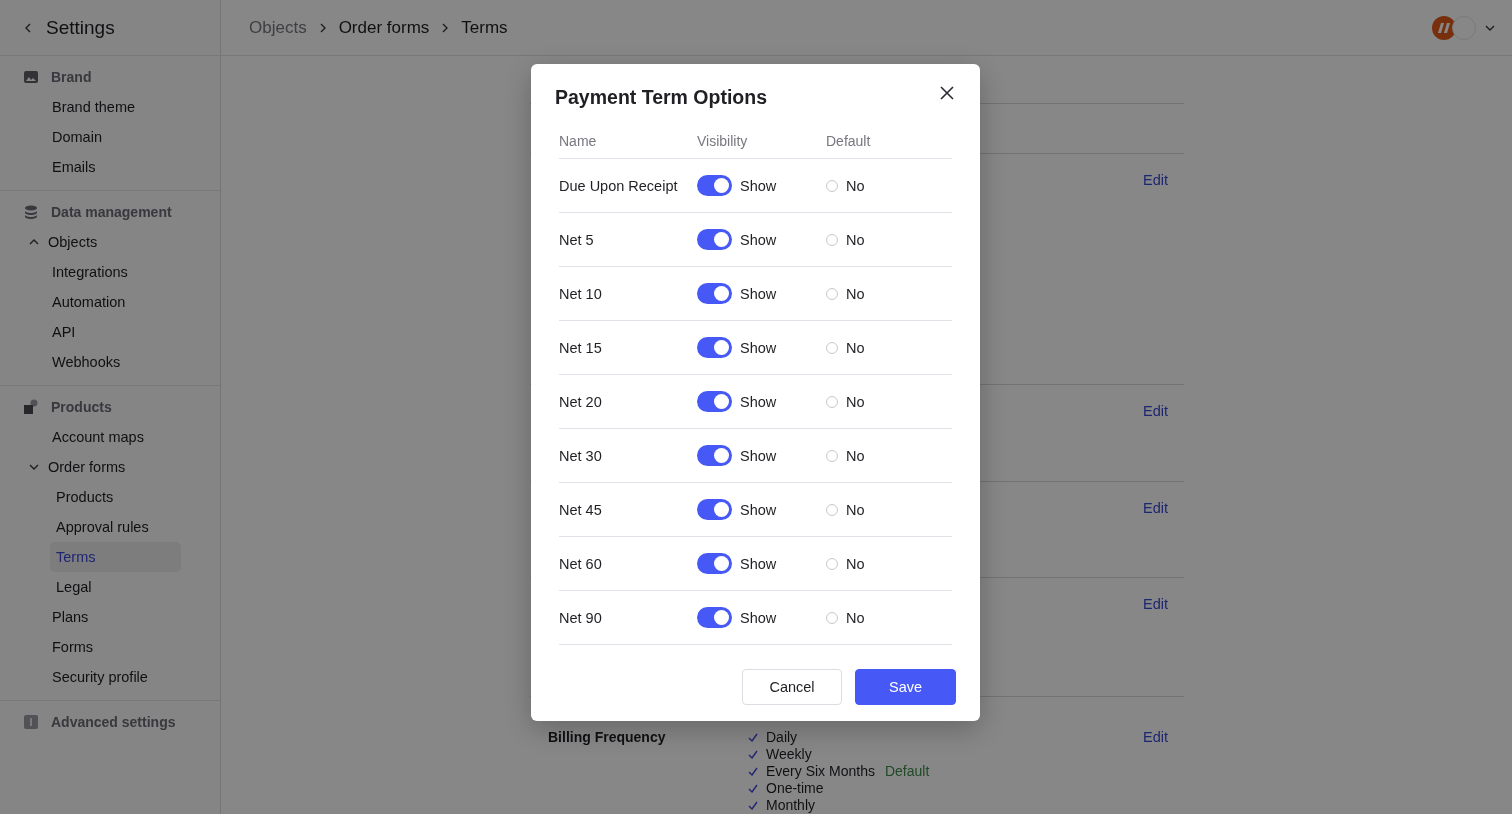  What do you see at coordinates (111, 677) in the screenshot?
I see `sidebar-item: Security profile` at bounding box center [111, 677].